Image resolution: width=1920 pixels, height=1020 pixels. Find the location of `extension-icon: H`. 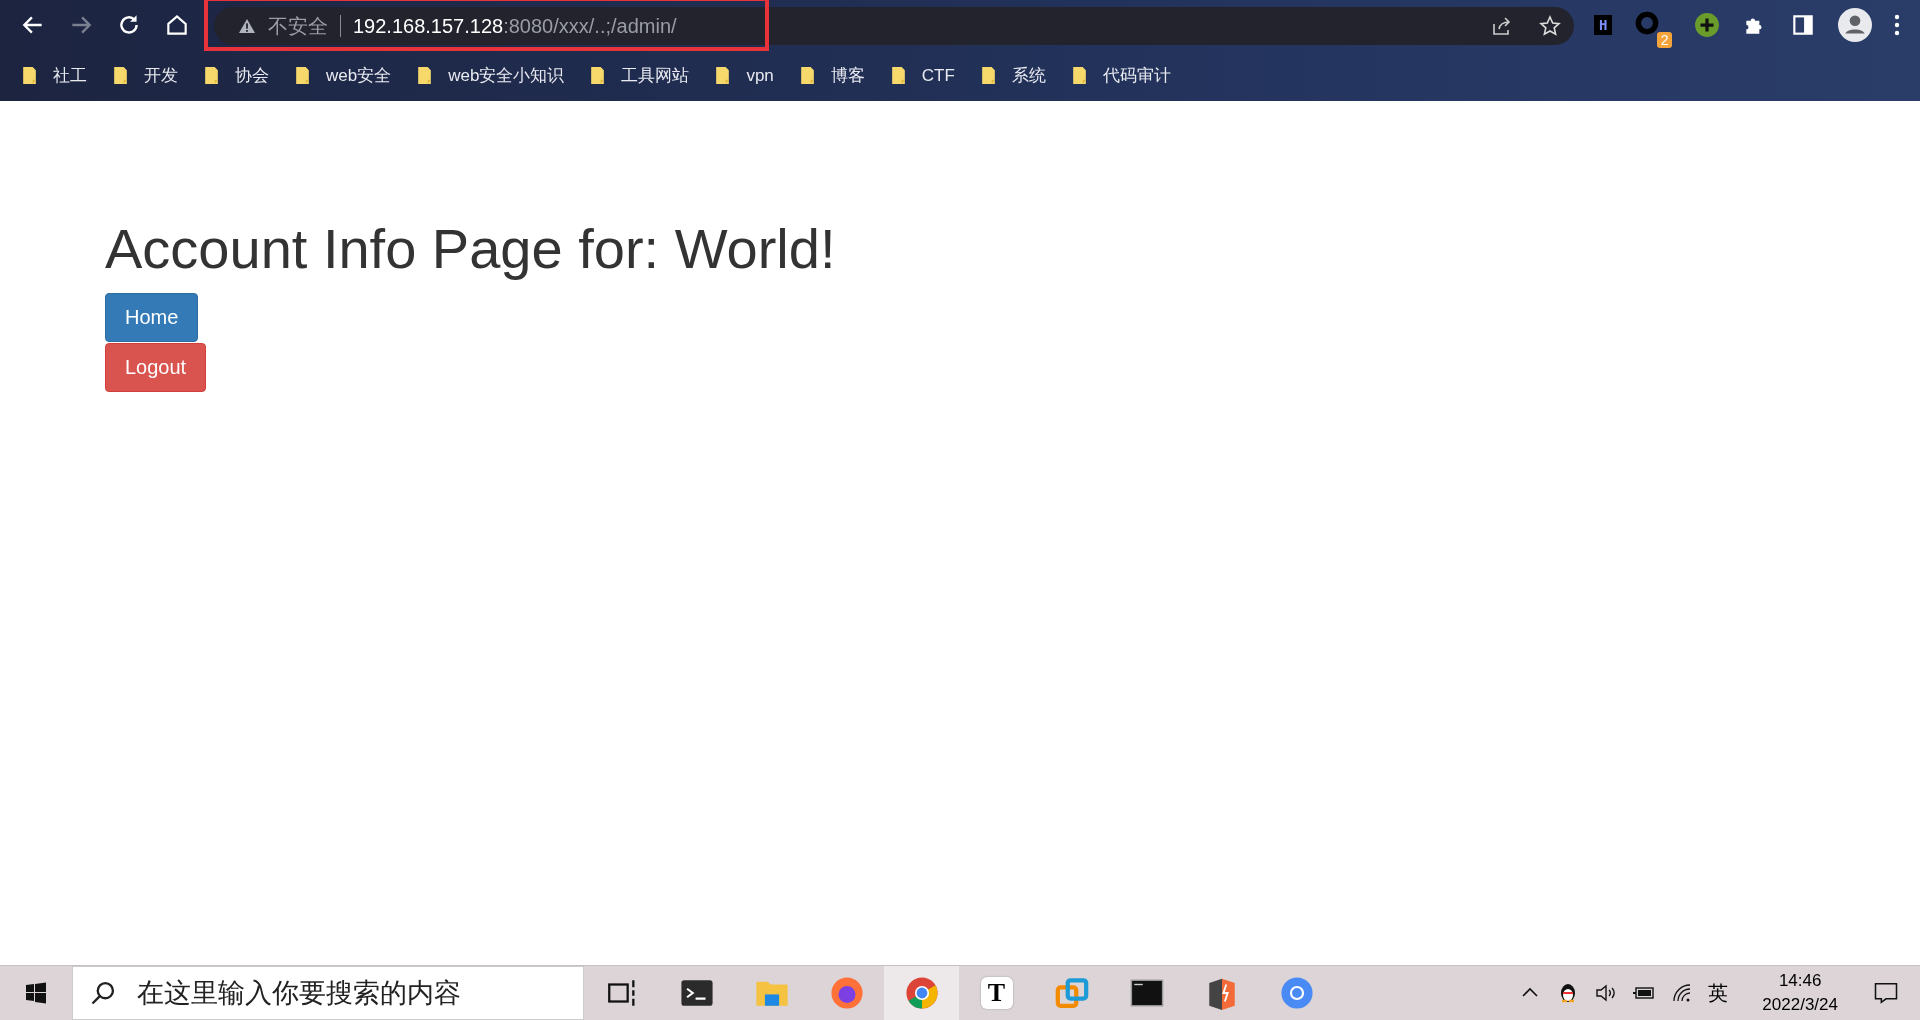

extension-icon: H is located at coordinates (1603, 25).